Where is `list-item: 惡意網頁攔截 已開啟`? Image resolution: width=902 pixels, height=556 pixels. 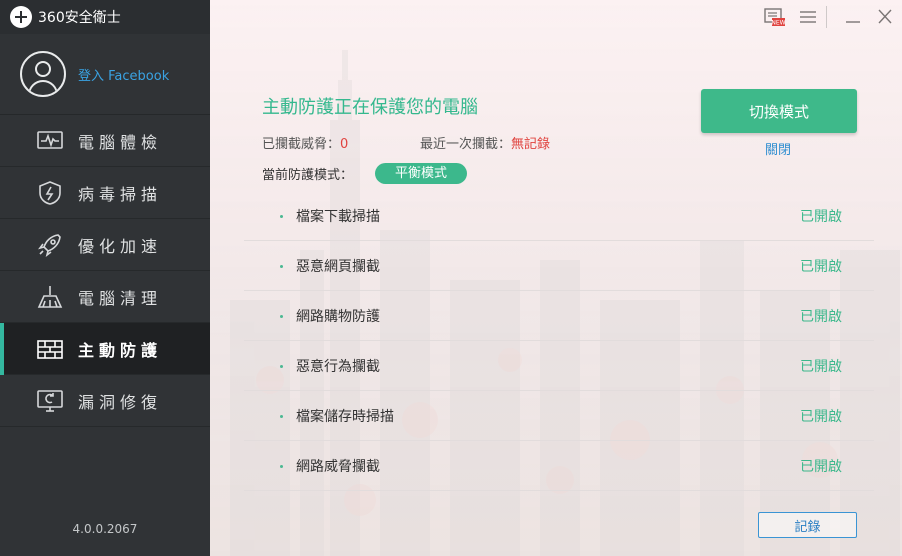 list-item: 惡意網頁攔截 已開啟 is located at coordinates (559, 266).